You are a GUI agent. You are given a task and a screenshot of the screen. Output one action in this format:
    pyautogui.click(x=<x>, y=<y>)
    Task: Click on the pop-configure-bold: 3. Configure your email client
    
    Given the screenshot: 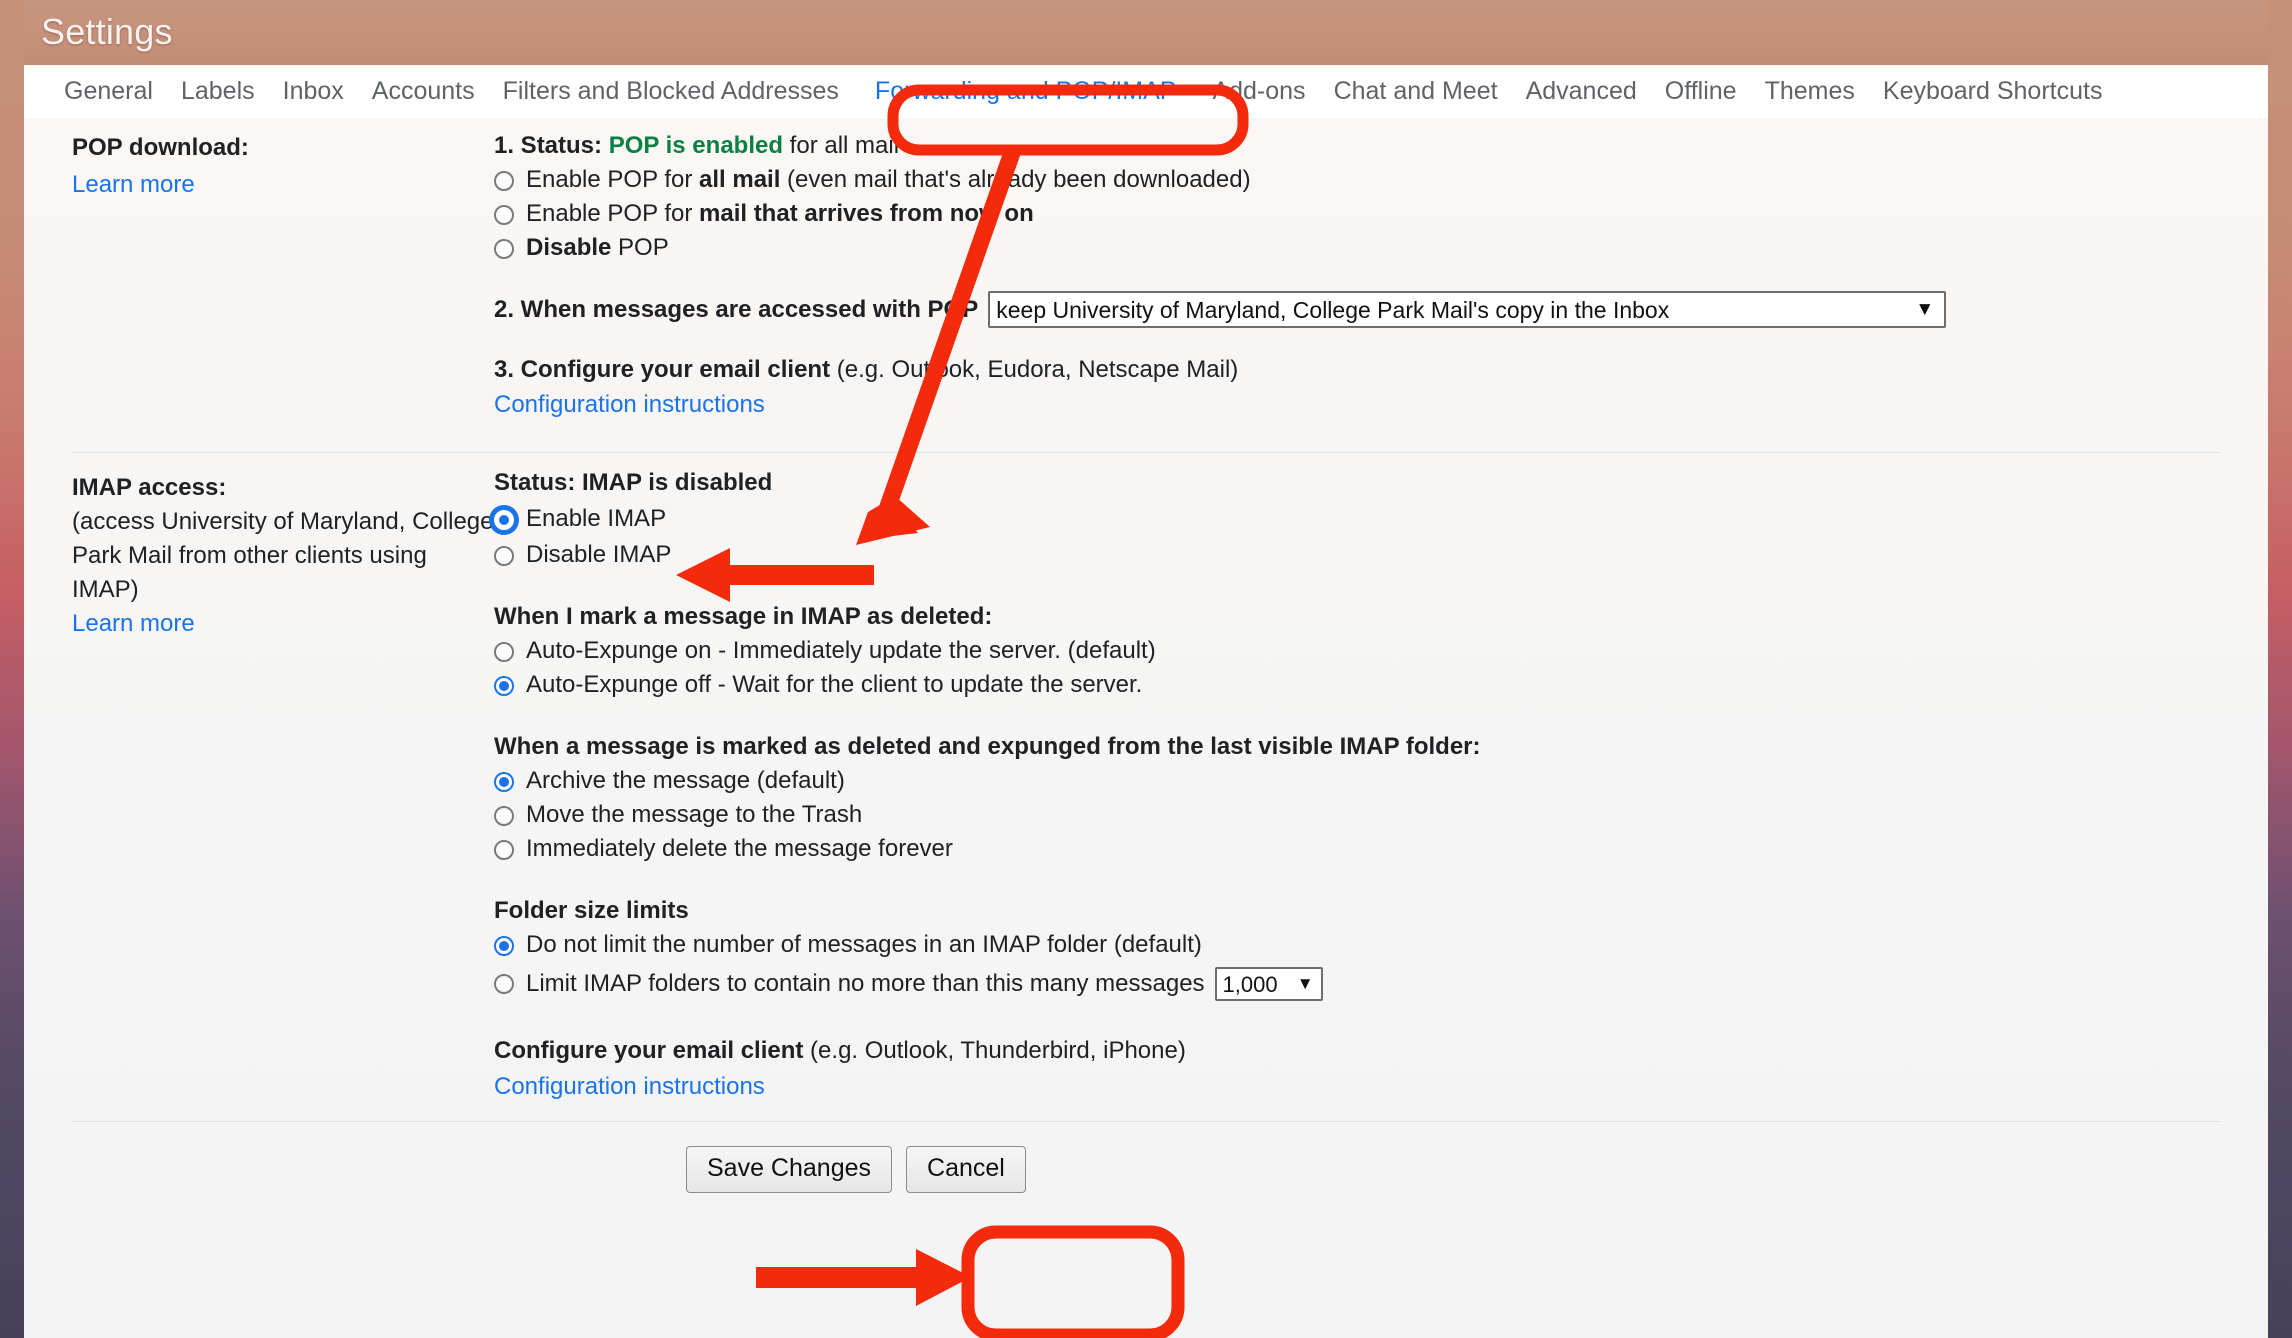 What is the action you would take?
    pyautogui.click(x=662, y=369)
    